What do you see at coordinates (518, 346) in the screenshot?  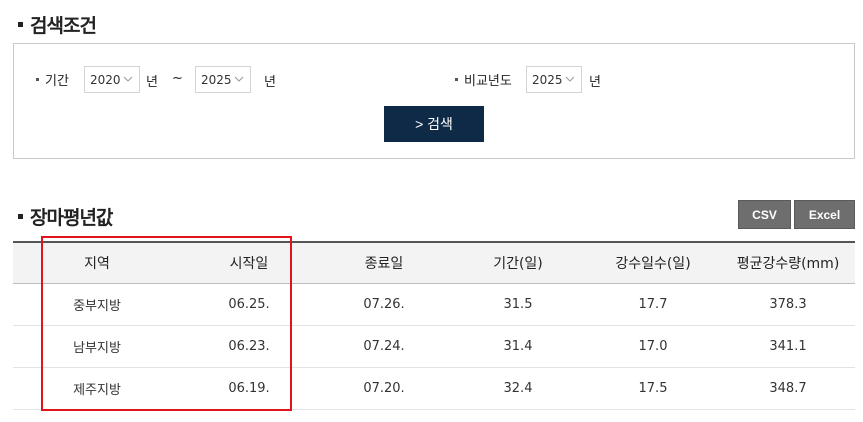 I see `cell-duration: 31.4` at bounding box center [518, 346].